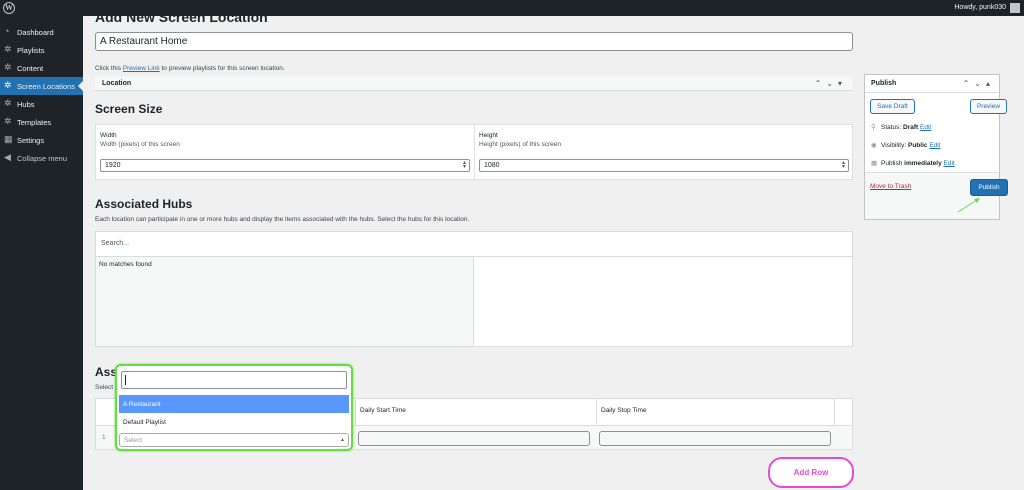 The height and width of the screenshot is (490, 1024). Describe the element at coordinates (41, 32) in the screenshot. I see `sidebar-item-dashboard: ◔ Dashboard` at that location.